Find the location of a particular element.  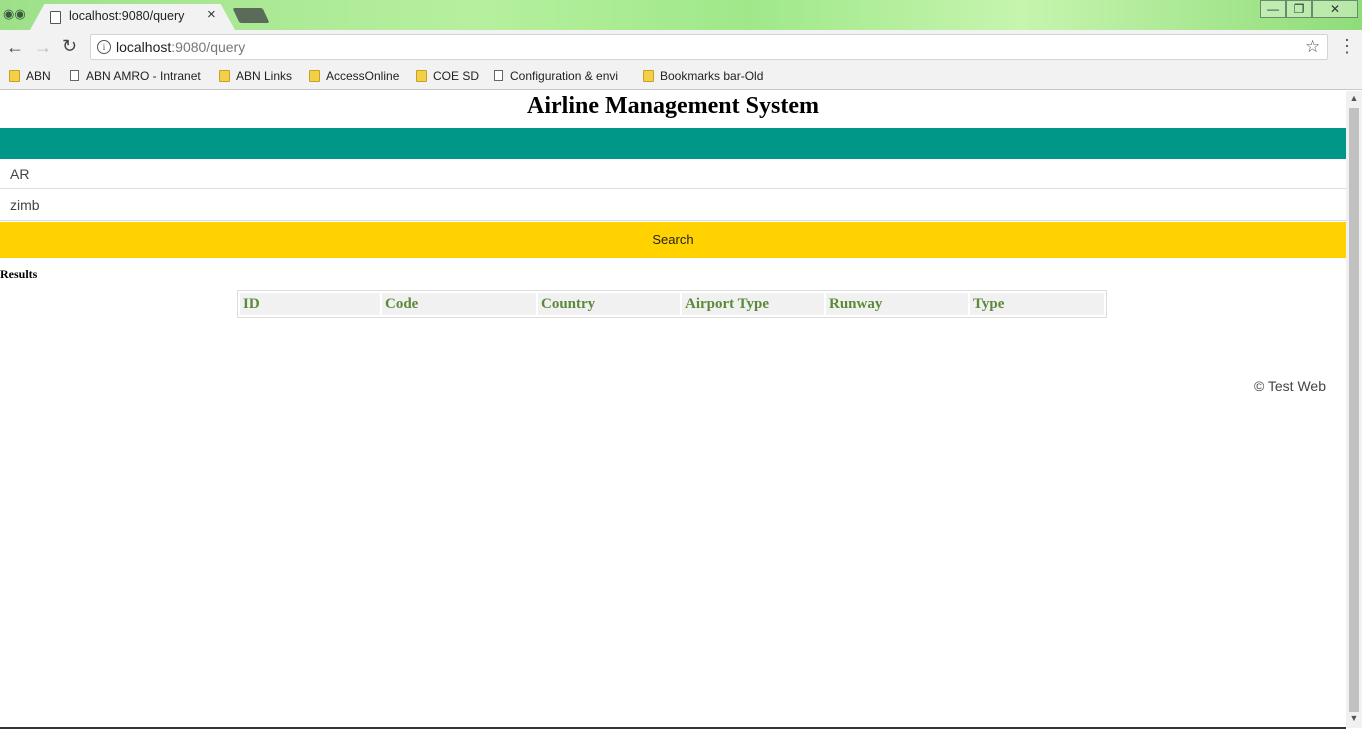

page-scrollbar: ▲ ▼ is located at coordinates (1354, 409).